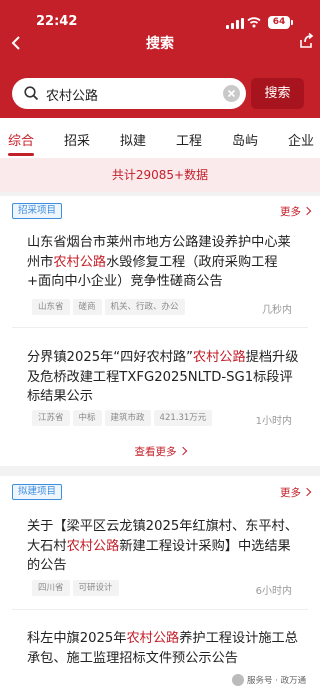  I want to click on view-more-label: 查看更多, so click(155, 452).